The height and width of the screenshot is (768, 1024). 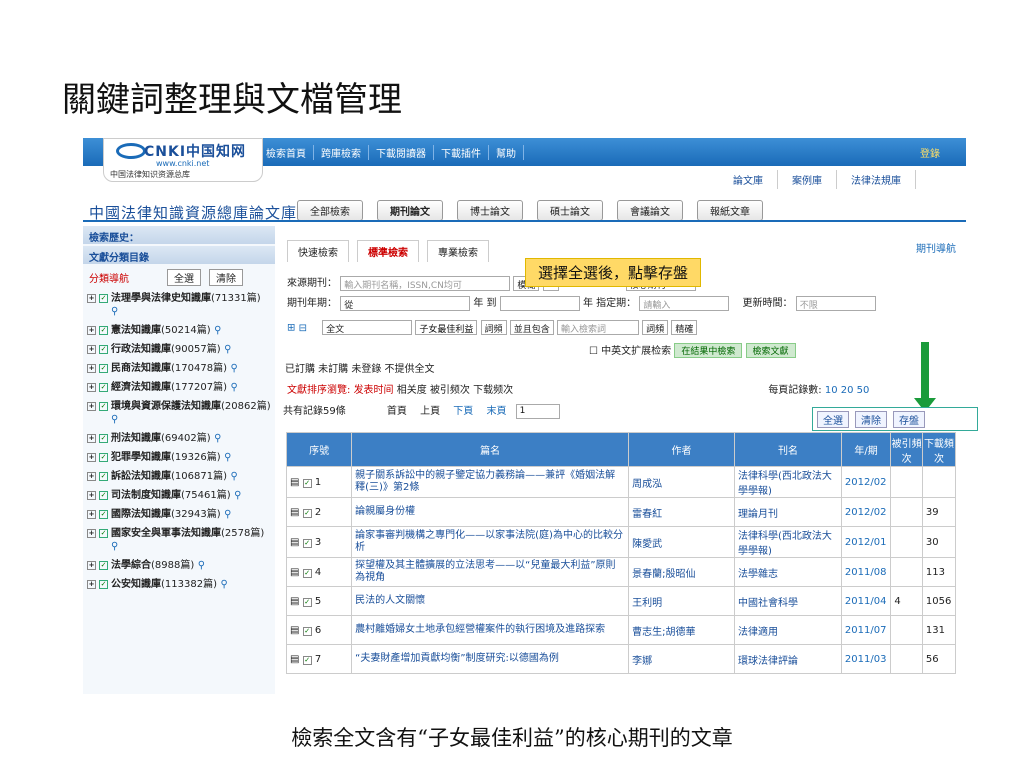 What do you see at coordinates (374, 390) in the screenshot?
I see `sort-by-date: 发表时间` at bounding box center [374, 390].